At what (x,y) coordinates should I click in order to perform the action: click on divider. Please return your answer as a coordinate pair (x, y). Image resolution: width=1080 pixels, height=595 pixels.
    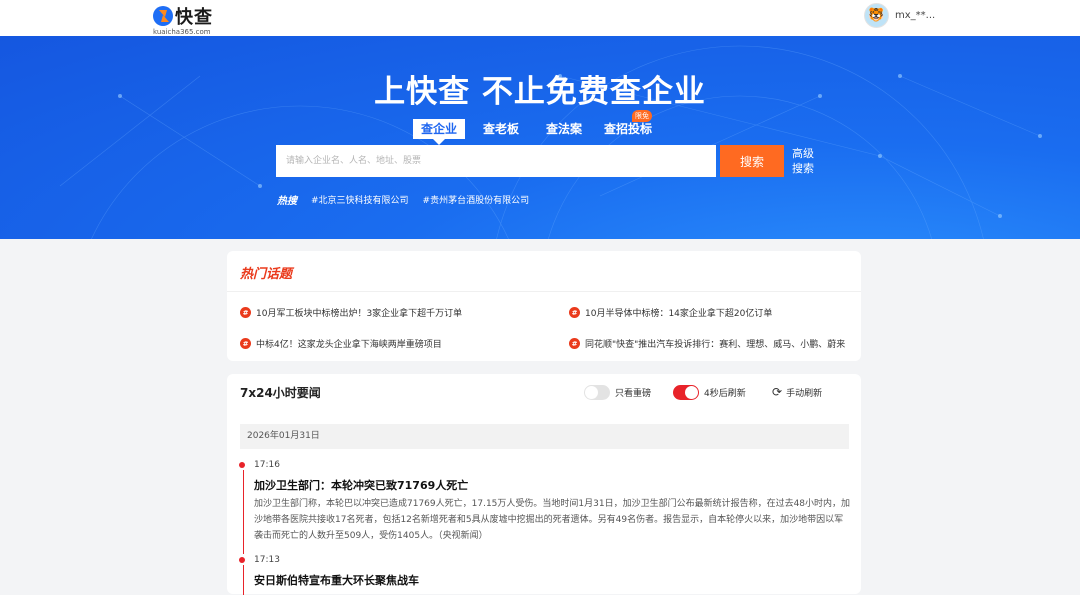
    Looking at the image, I should click on (544, 291).